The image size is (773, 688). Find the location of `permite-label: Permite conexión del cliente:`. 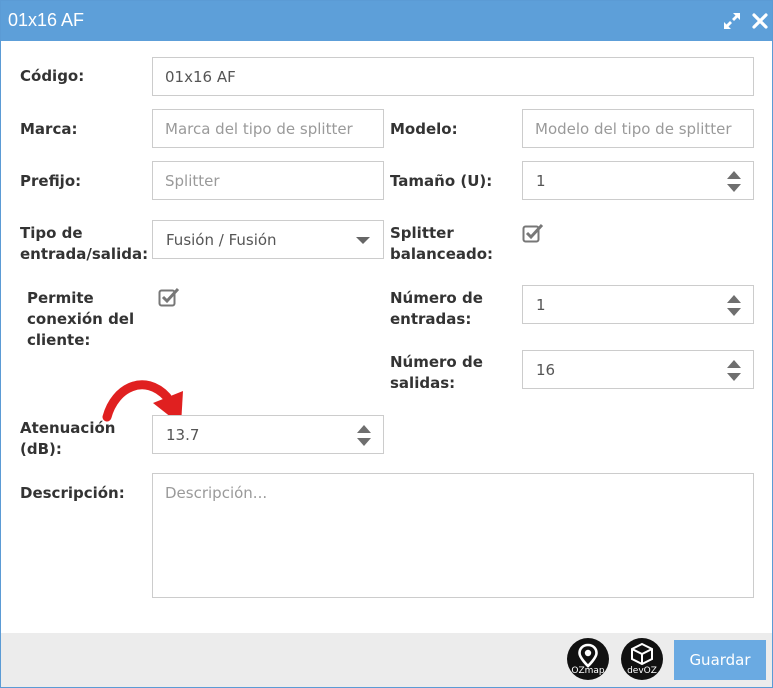

permite-label: Permite conexión del cliente: is located at coordinates (80, 319).